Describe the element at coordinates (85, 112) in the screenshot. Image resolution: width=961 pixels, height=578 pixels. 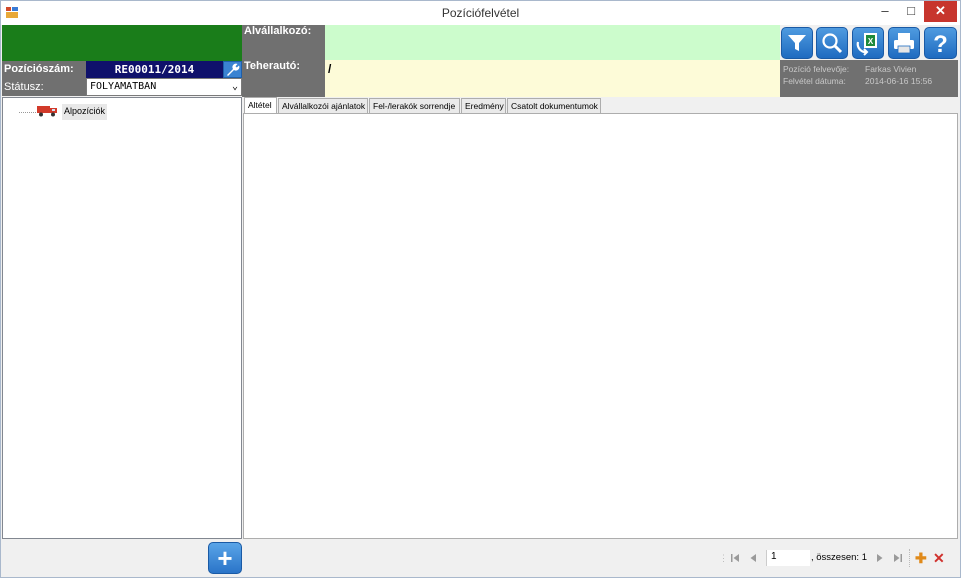
I see `tree-node-subpositions: Alpozíciók` at that location.